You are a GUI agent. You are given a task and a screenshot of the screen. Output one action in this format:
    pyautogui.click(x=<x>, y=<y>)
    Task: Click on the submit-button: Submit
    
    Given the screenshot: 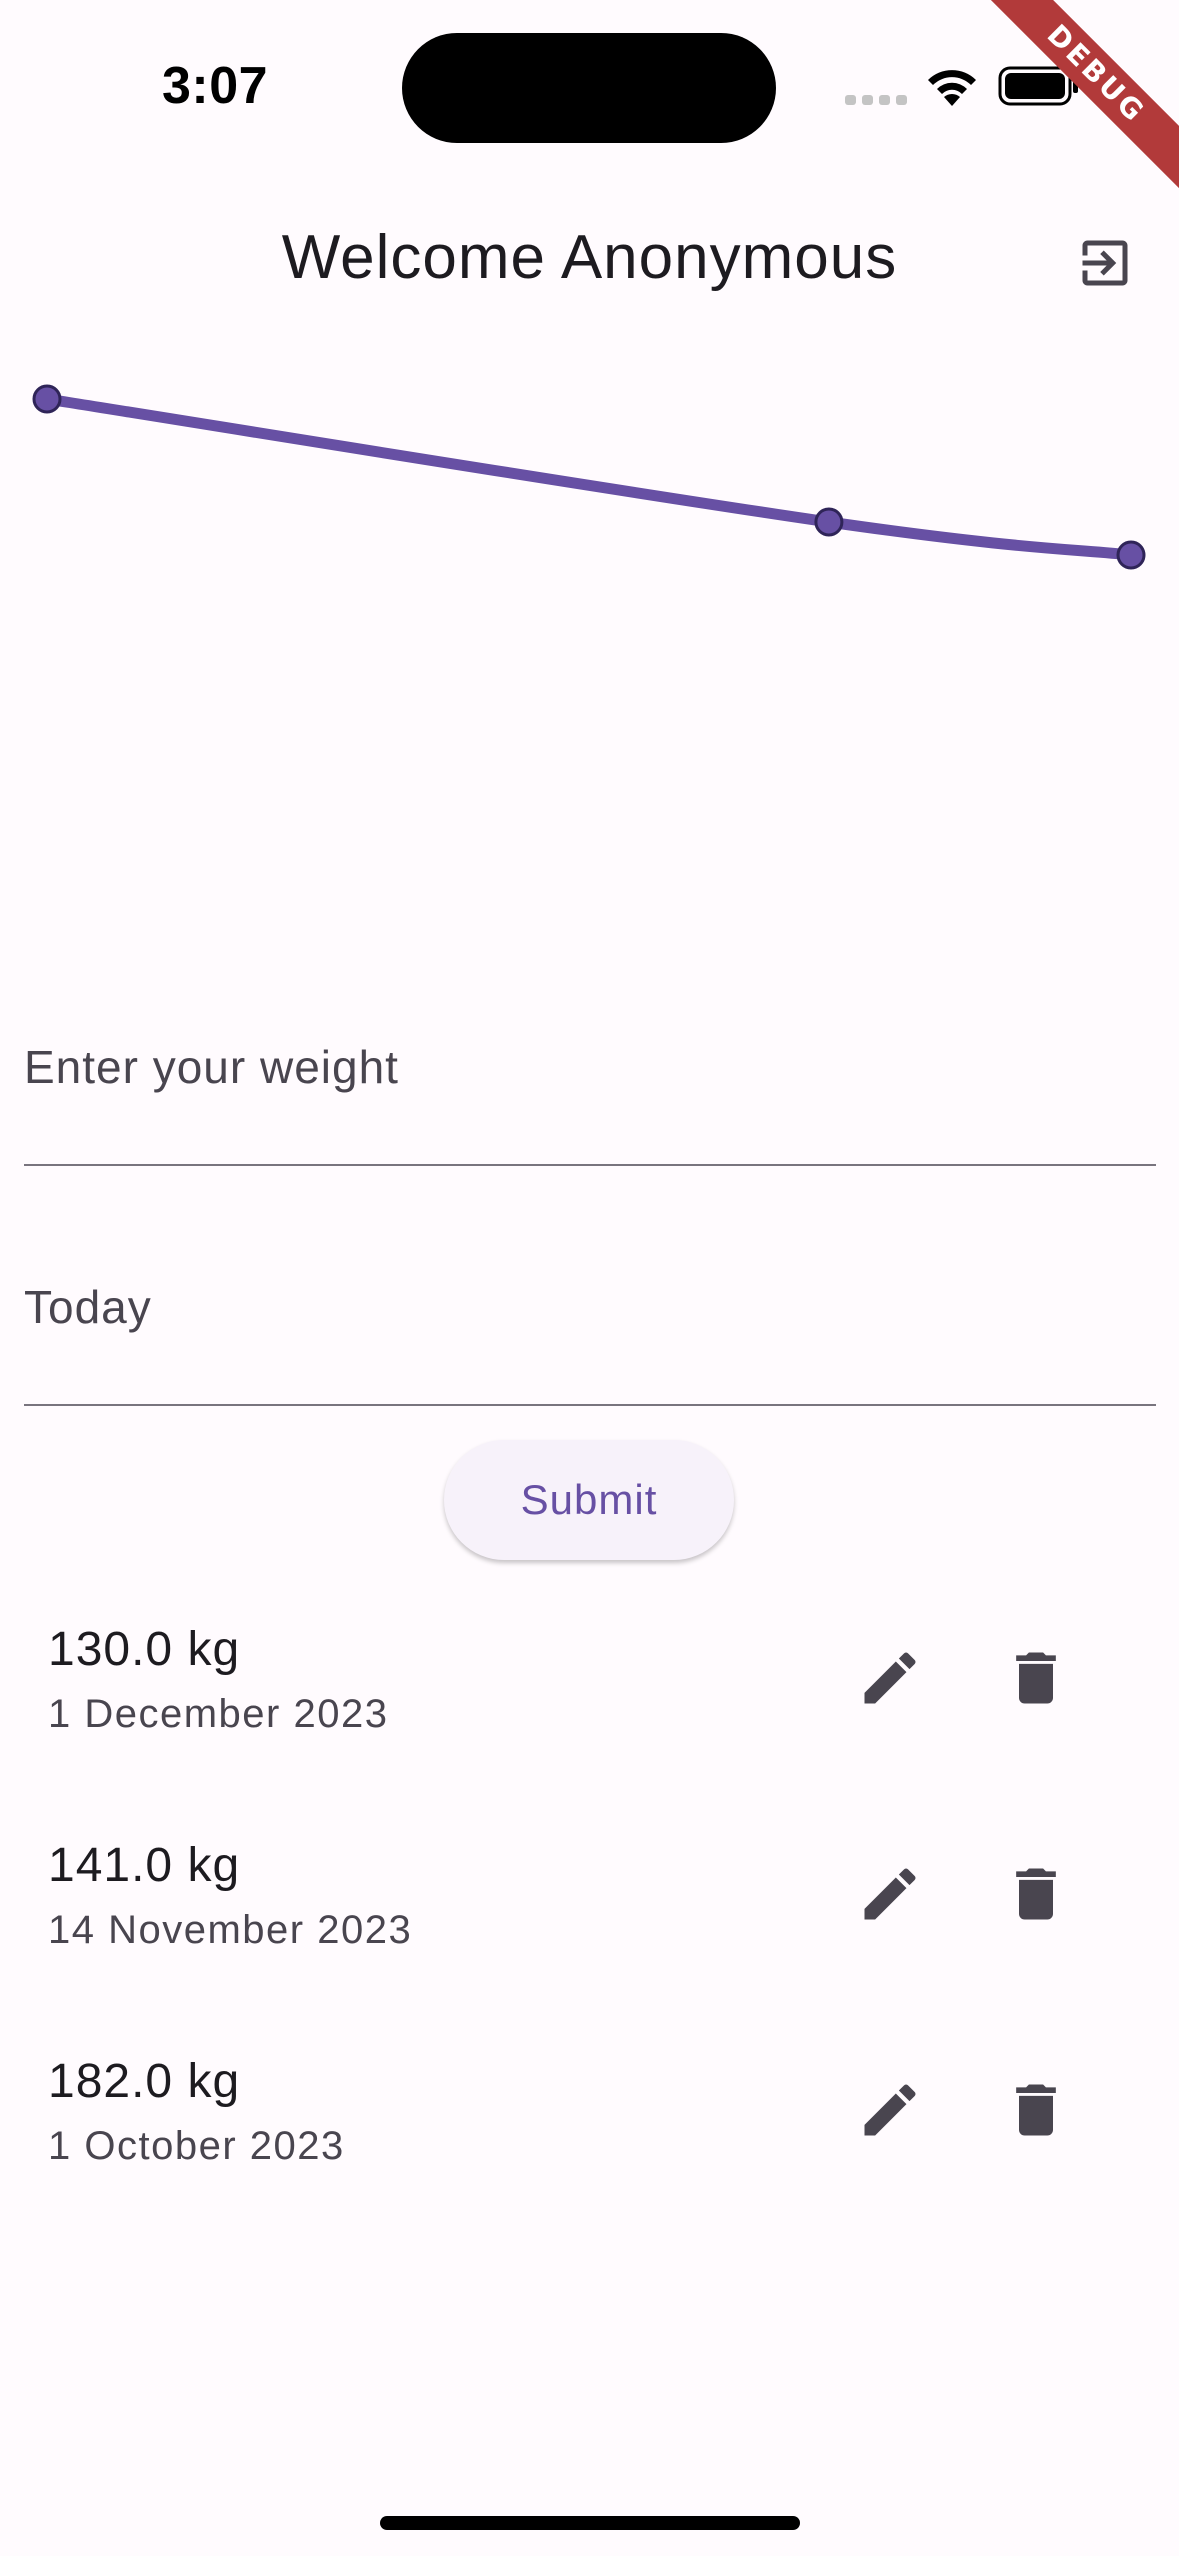 What is the action you would take?
    pyautogui.click(x=589, y=1500)
    